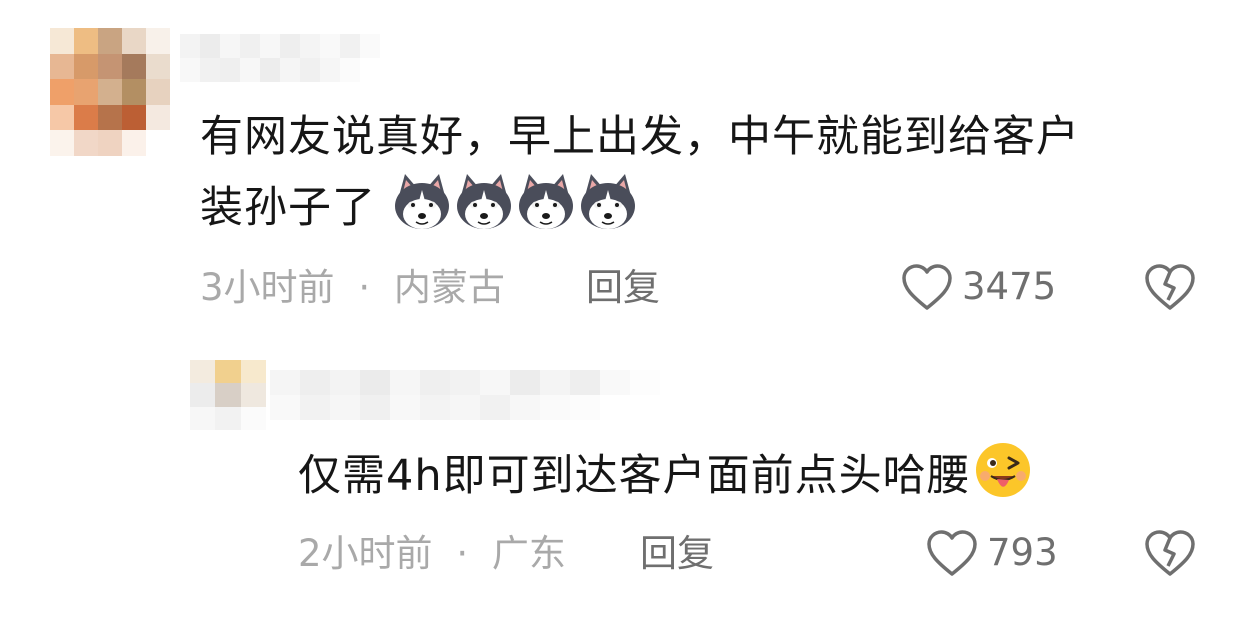  I want to click on comment-text-content: 仅需4h即可到达客户面前点头哈腰, so click(634, 476).